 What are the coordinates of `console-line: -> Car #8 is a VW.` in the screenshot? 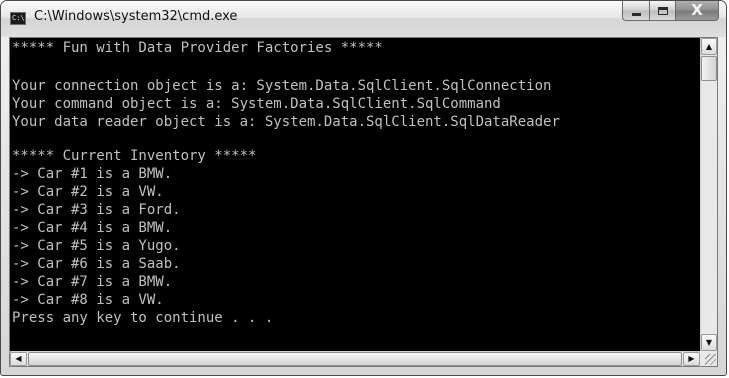 It's located at (88, 300).